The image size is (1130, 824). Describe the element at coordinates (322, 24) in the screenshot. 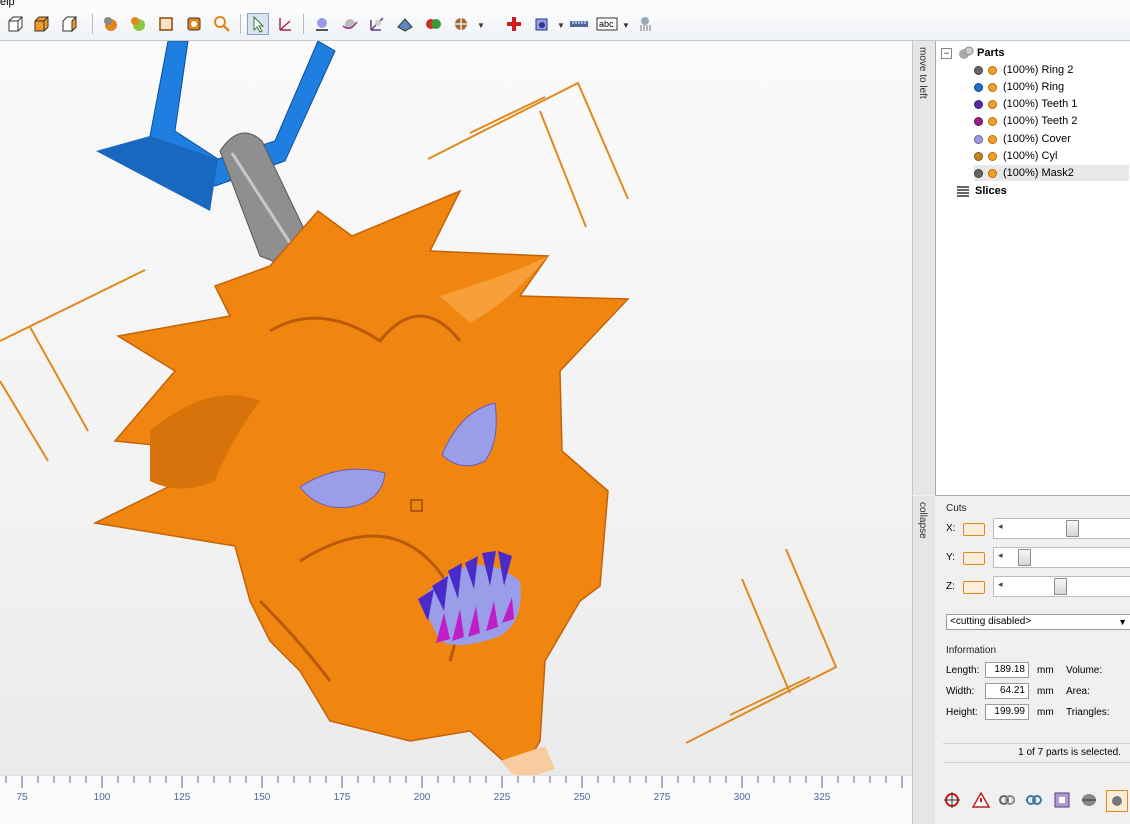

I see `place-part-icon` at that location.